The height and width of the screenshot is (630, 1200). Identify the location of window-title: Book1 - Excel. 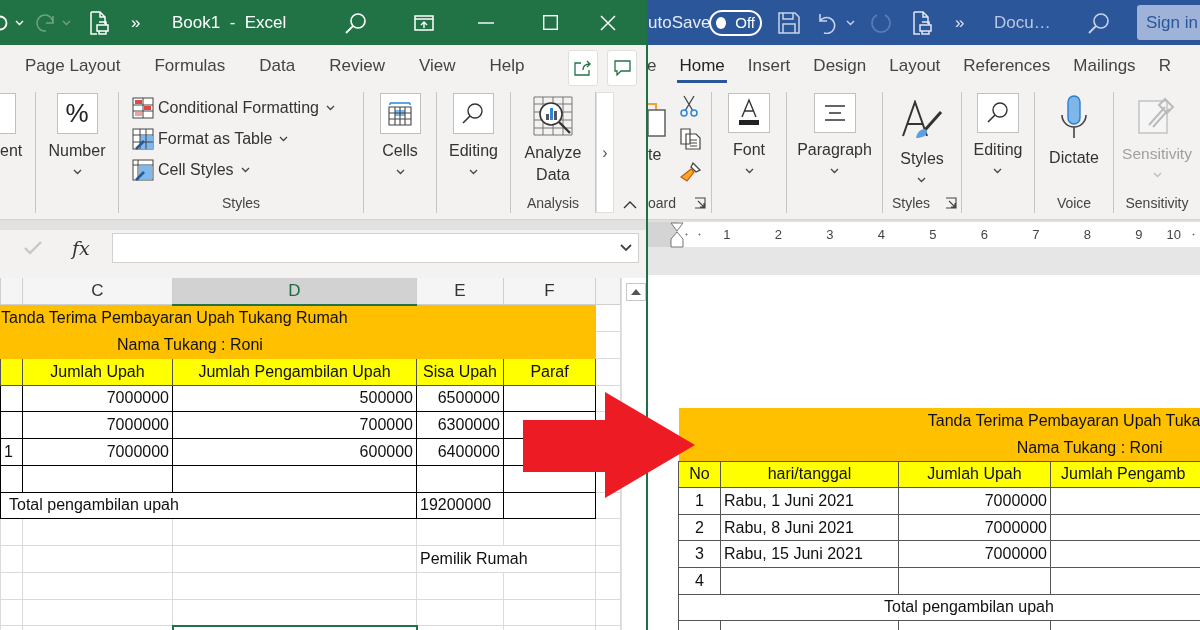
(230, 22).